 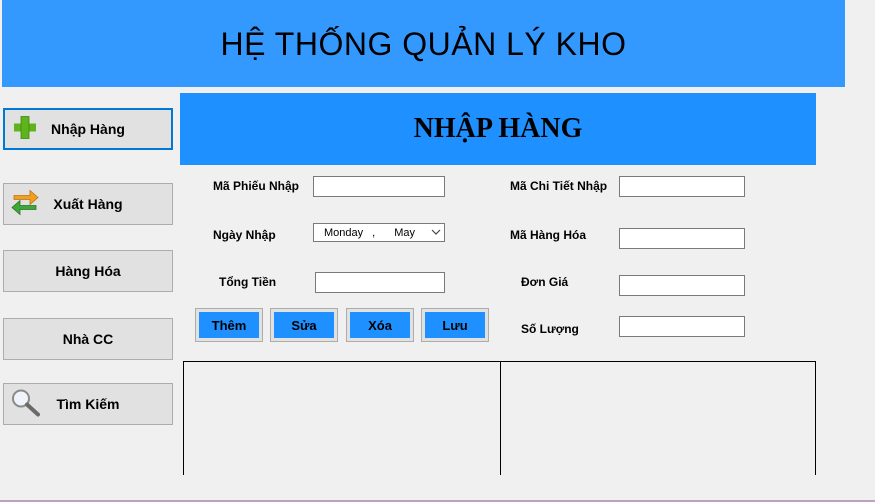 I want to click on sidebar-item-label: Hàng Hóa, so click(x=88, y=271).